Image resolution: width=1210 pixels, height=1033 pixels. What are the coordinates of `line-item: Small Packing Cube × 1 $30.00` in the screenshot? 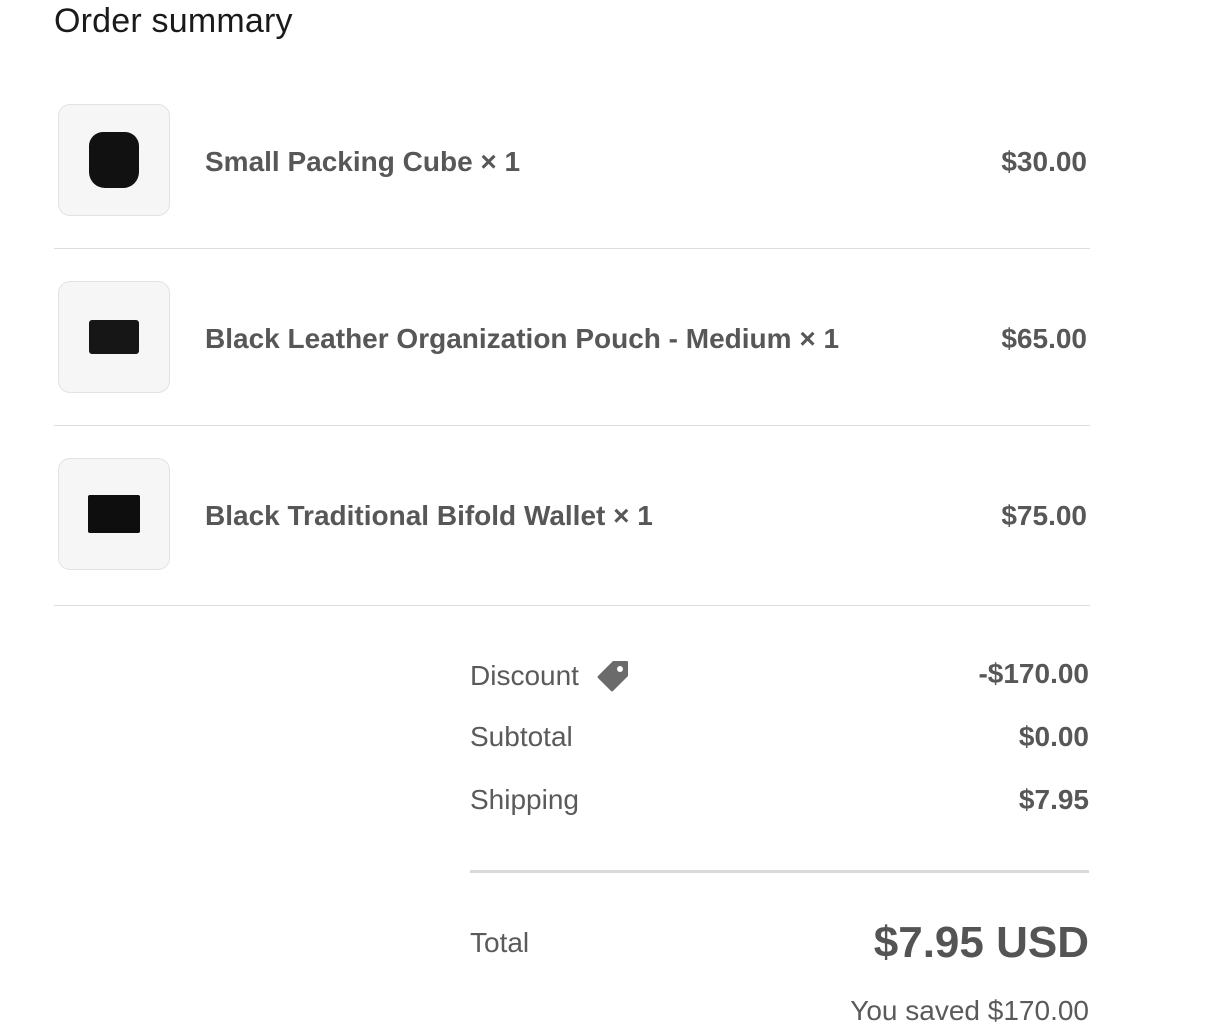 It's located at (572, 160).